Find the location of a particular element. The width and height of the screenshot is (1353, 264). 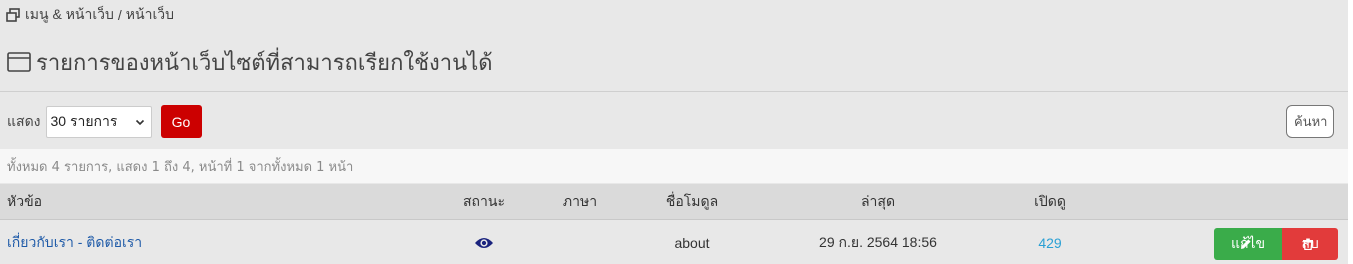

row-views: 429 is located at coordinates (1050, 242).